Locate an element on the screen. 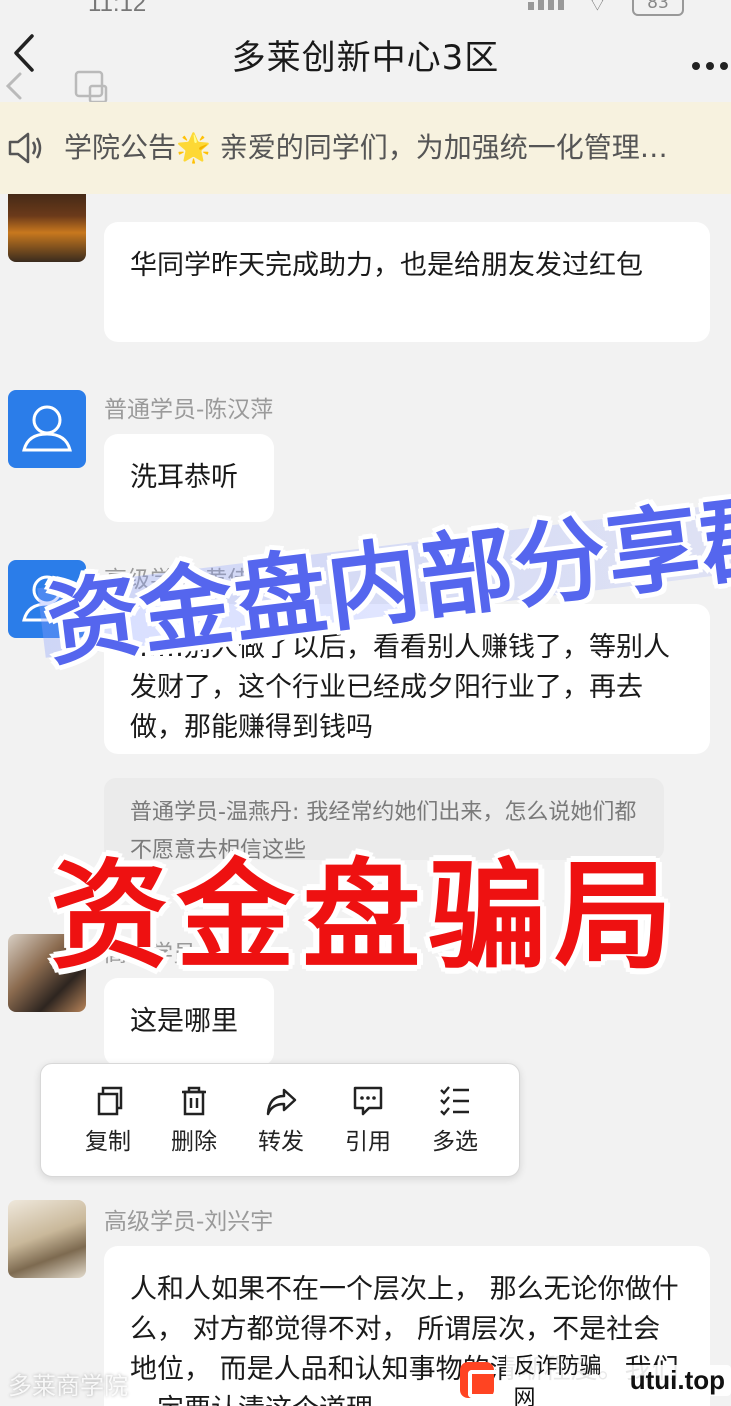 The width and height of the screenshot is (731, 1406). battery-icon: 83 is located at coordinates (658, 8).